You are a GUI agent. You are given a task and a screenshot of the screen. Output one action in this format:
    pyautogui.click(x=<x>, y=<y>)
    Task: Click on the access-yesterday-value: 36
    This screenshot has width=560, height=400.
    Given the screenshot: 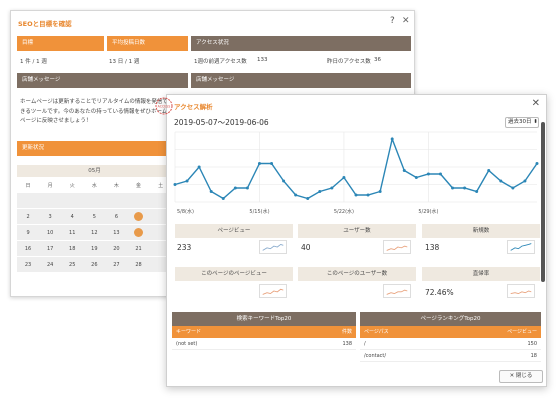 What is the action you would take?
    pyautogui.click(x=377, y=60)
    